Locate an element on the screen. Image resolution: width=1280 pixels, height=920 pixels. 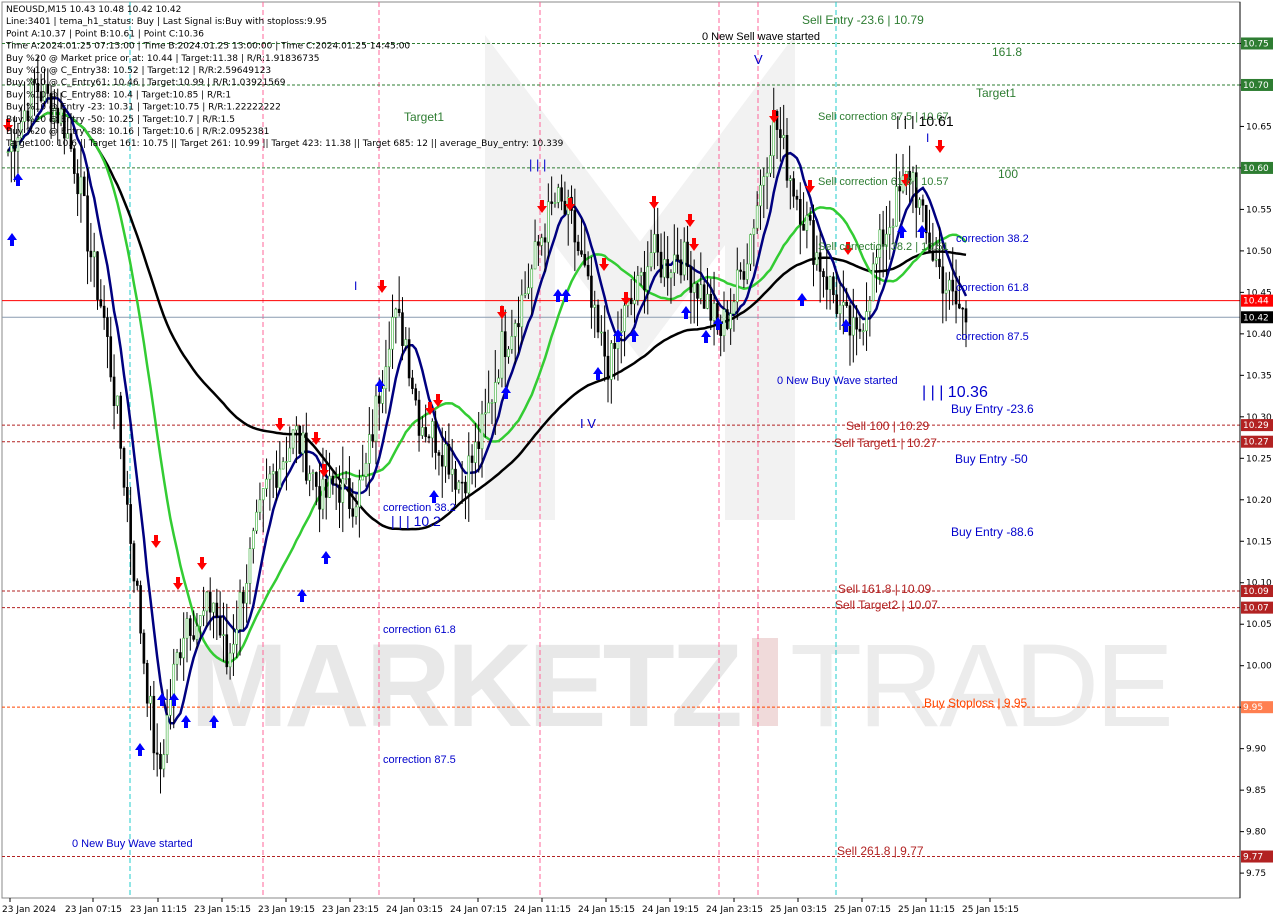
price-tick-label: 10.00 is located at coordinates (1259, 667).